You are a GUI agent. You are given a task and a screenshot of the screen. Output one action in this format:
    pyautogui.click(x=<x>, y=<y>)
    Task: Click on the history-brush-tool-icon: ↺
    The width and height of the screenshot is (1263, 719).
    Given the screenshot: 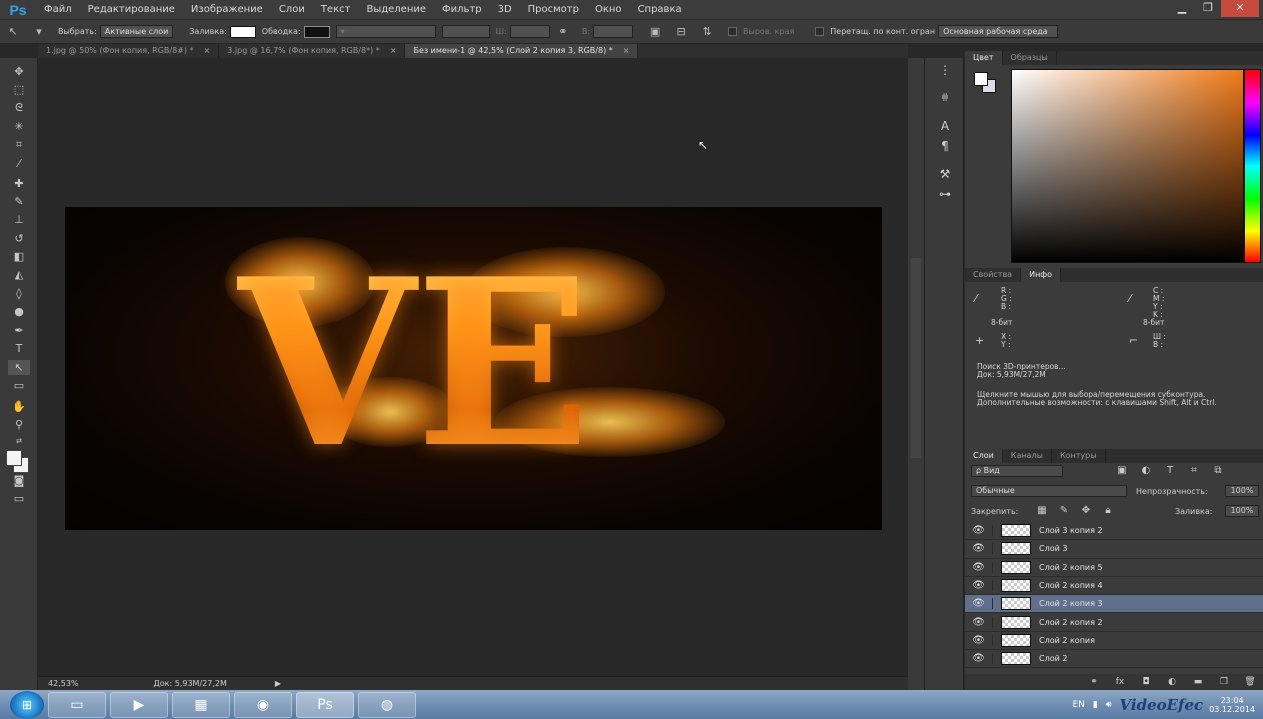 What is the action you would take?
    pyautogui.click(x=19, y=238)
    